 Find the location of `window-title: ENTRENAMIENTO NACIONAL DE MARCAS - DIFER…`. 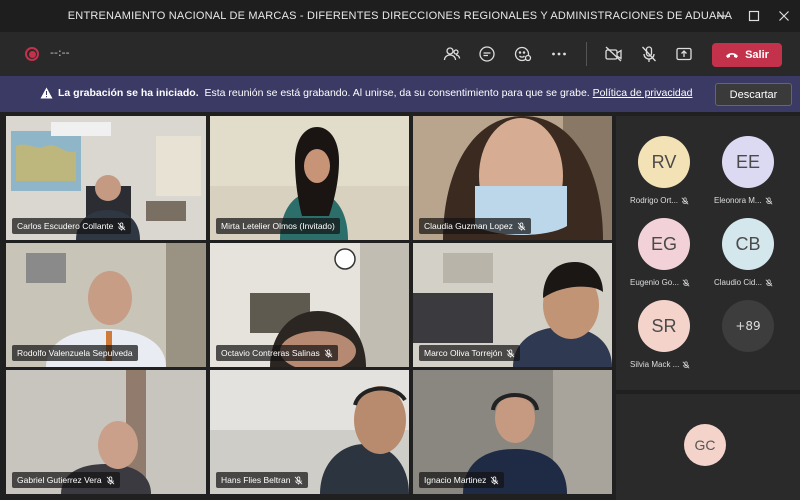

window-title: ENTRENAMIENTO NACIONAL DE MARCAS - DIFER… is located at coordinates (400, 16).